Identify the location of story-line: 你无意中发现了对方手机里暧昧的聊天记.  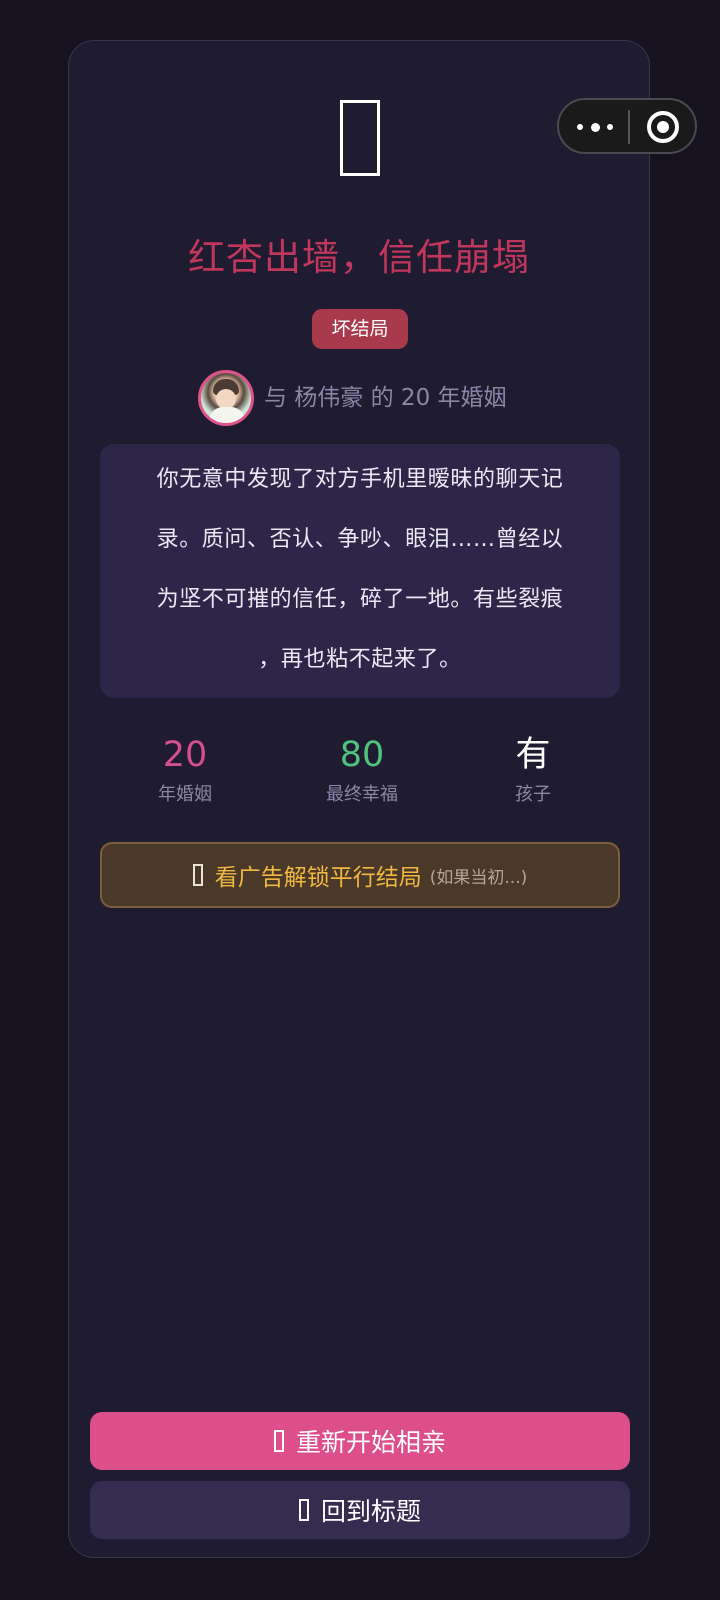
(360, 479).